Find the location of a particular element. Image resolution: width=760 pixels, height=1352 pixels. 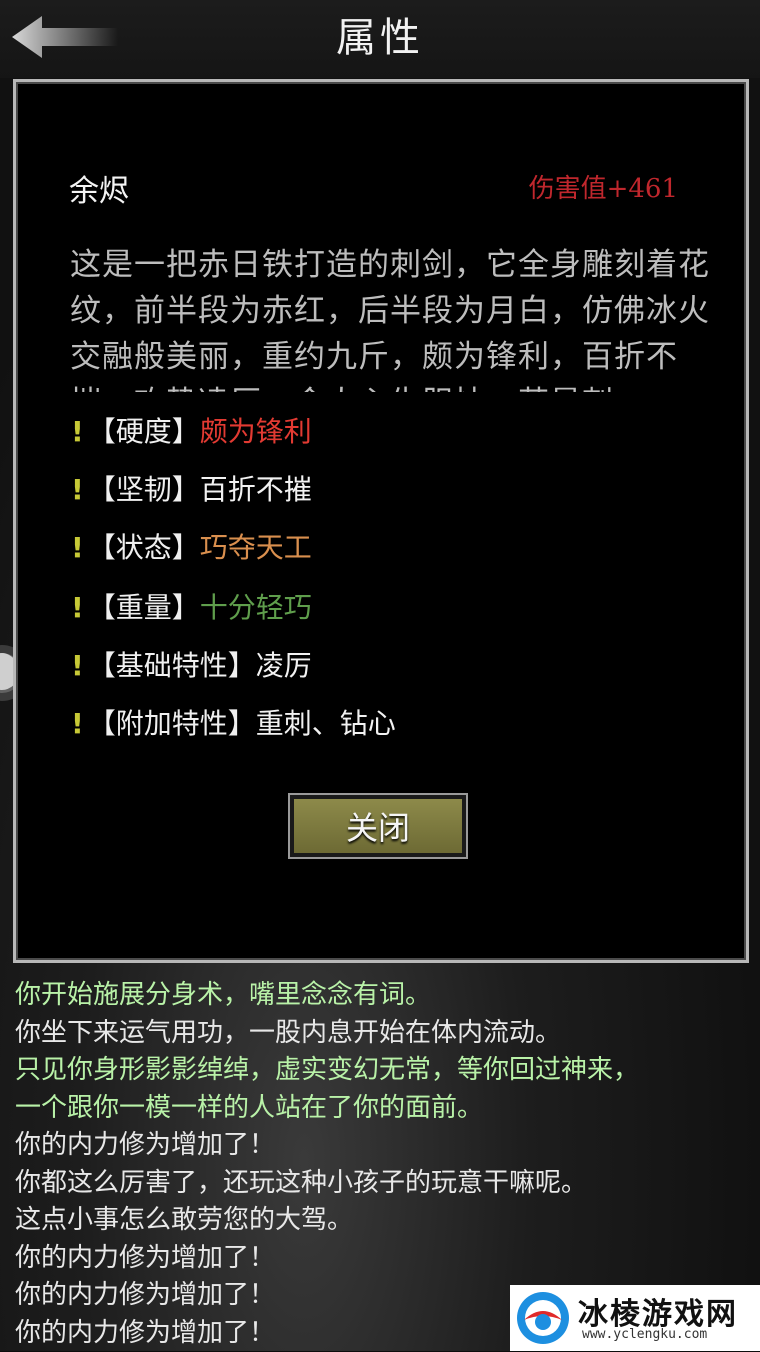

page-title: 属性 is located at coordinates (380, 38).